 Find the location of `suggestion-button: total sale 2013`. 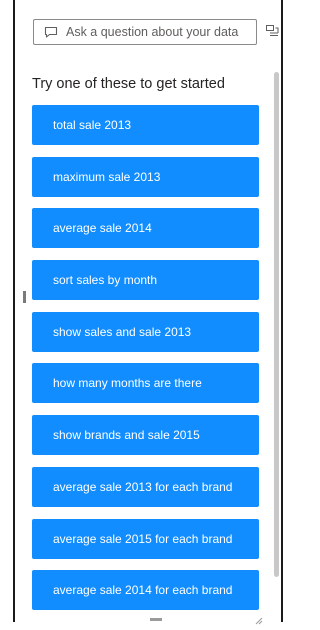

suggestion-button: total sale 2013 is located at coordinates (145, 125).